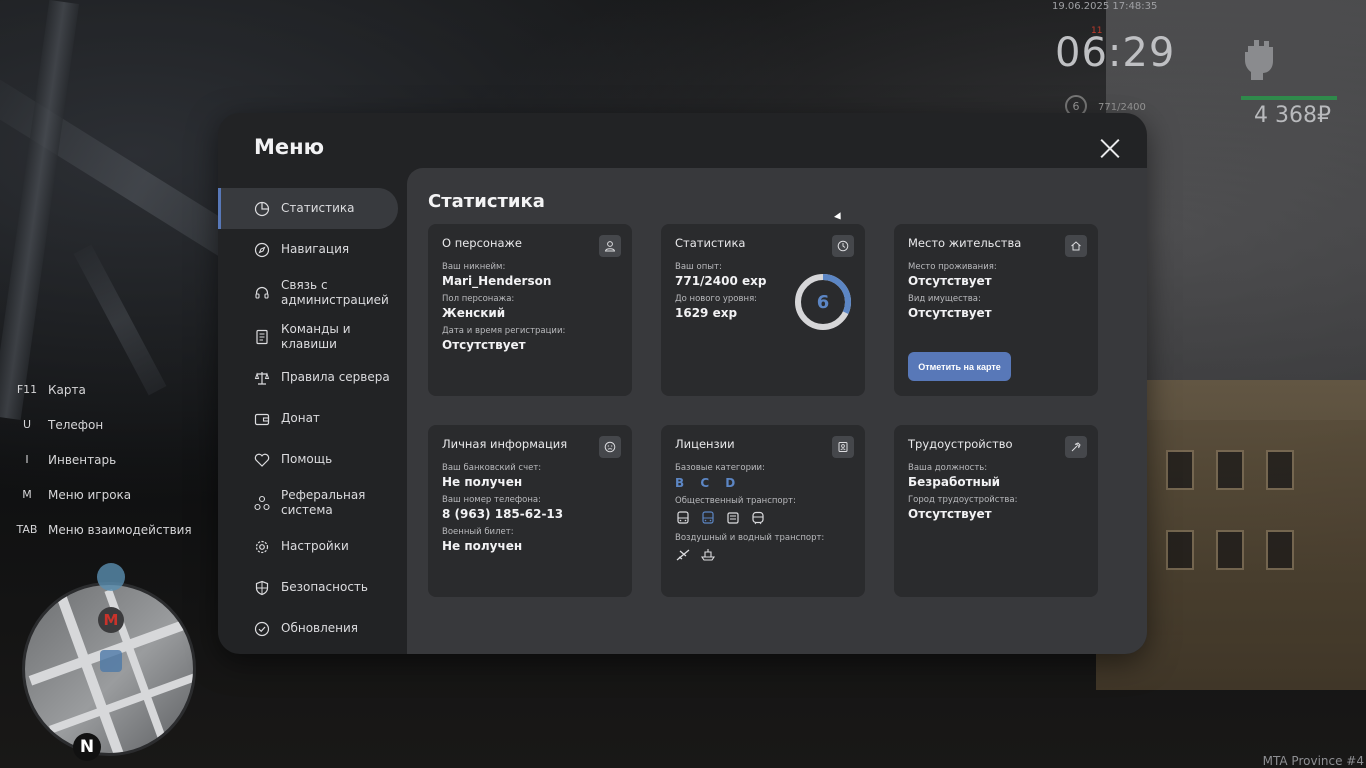 The image size is (1366, 768). What do you see at coordinates (492, 468) in the screenshot?
I see `field-label: Ваш банковский счет:` at bounding box center [492, 468].